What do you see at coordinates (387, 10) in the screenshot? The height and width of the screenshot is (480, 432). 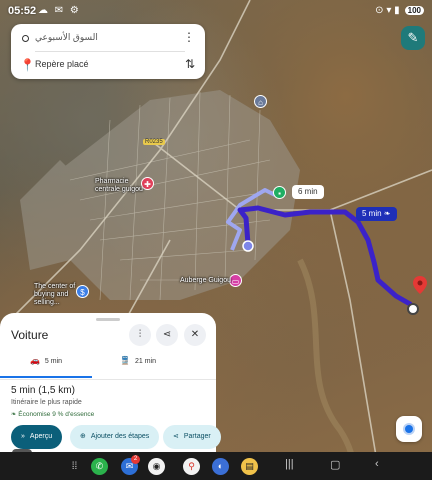 I see `system-icons: ⊙ ▾ ▮` at bounding box center [387, 10].